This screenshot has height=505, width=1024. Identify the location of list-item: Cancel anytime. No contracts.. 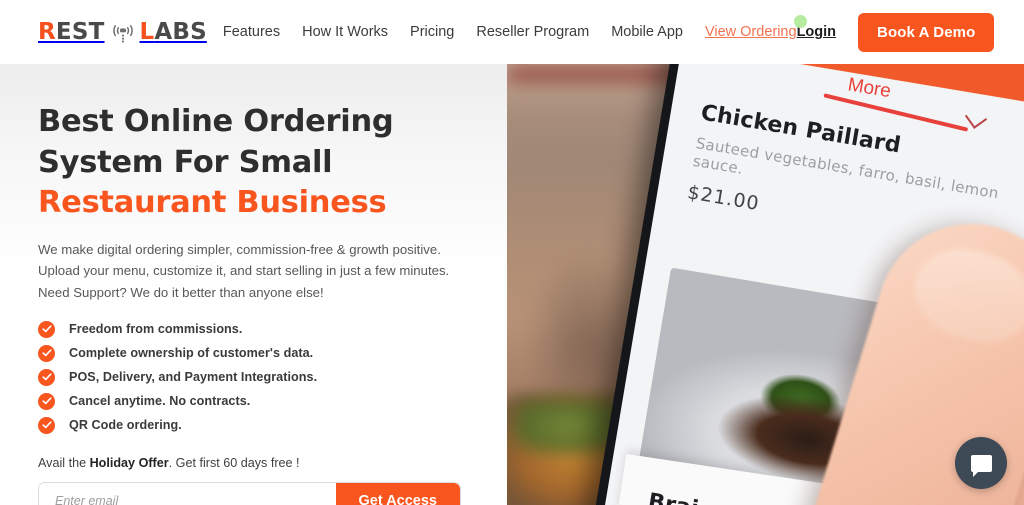
(272, 401).